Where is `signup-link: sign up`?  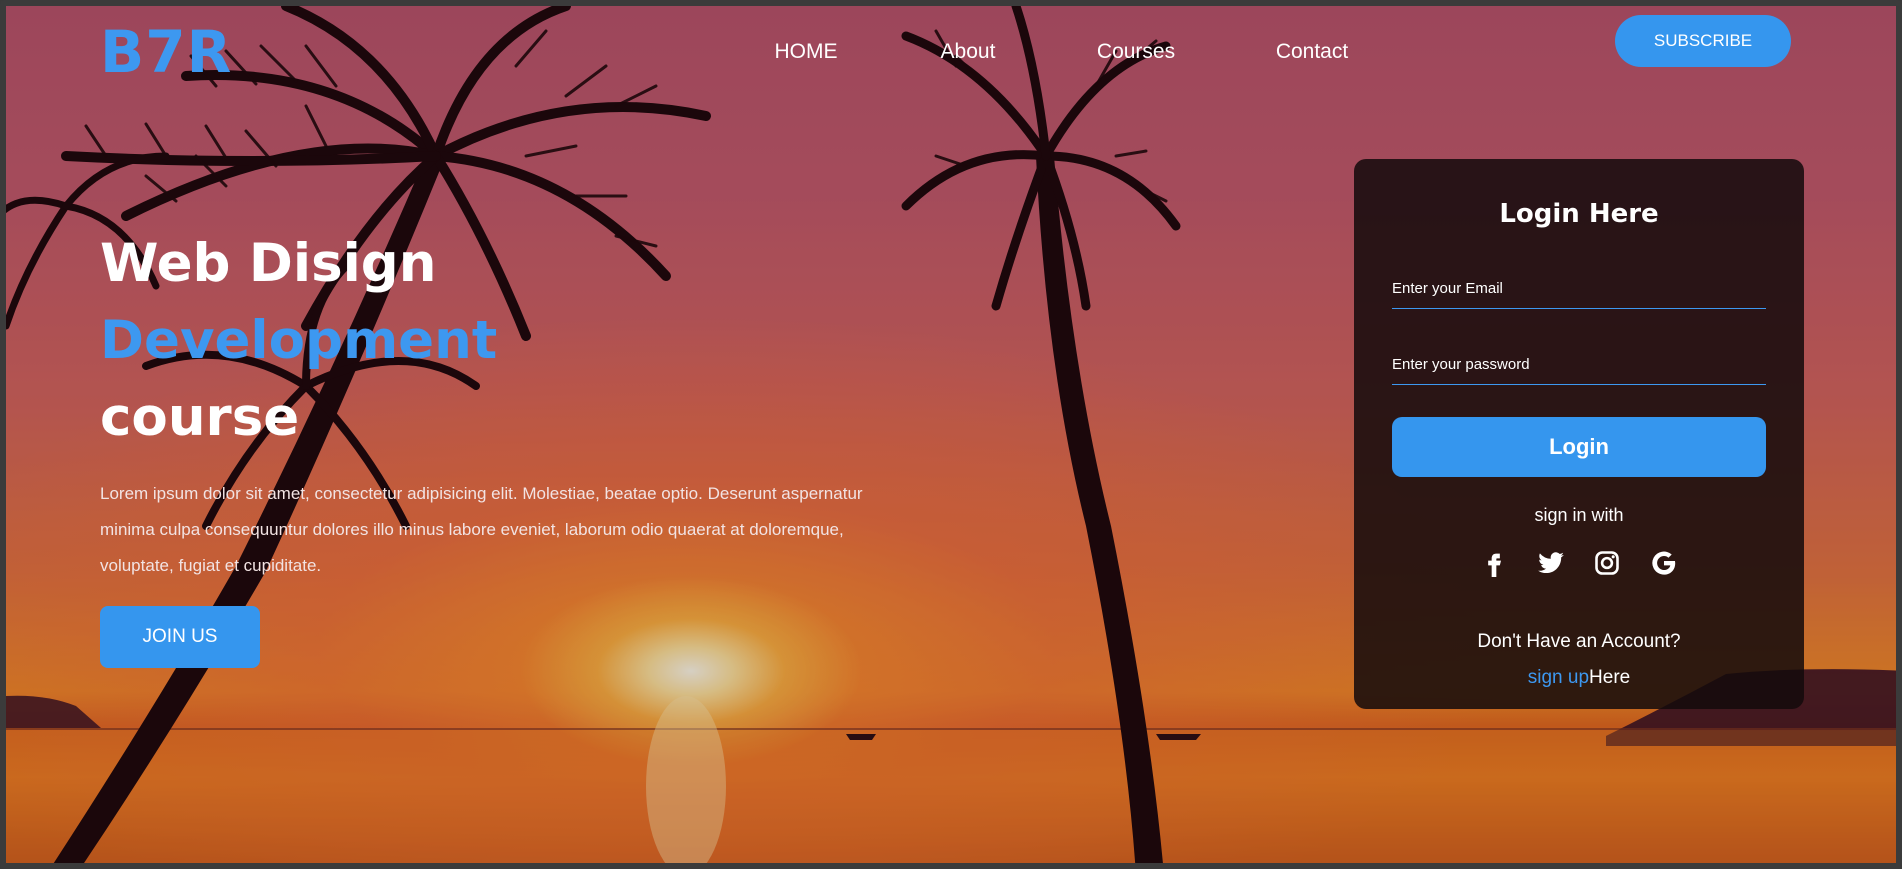 signup-link: sign up is located at coordinates (1558, 677).